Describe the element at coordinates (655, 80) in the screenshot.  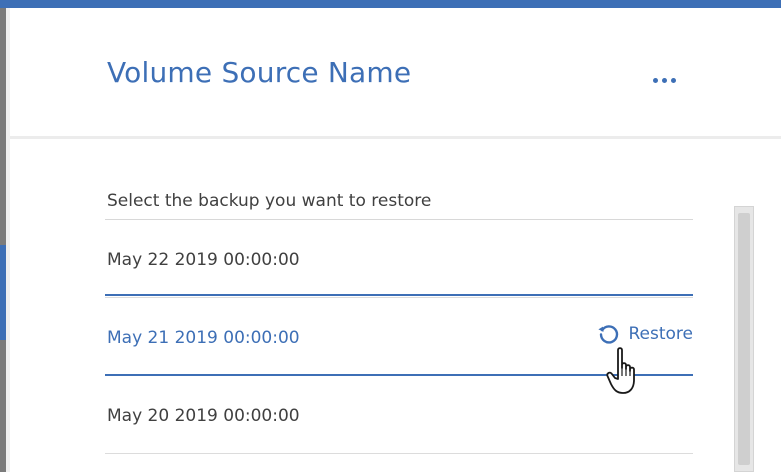
I see `more-horizontal-icon` at that location.